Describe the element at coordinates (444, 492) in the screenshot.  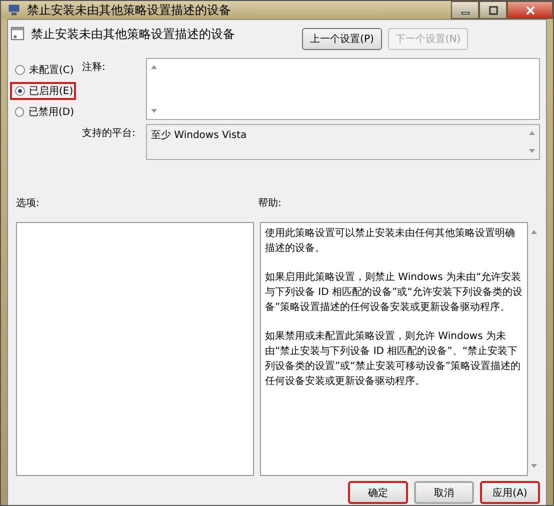
I see `cancel-button: 取消` at that location.